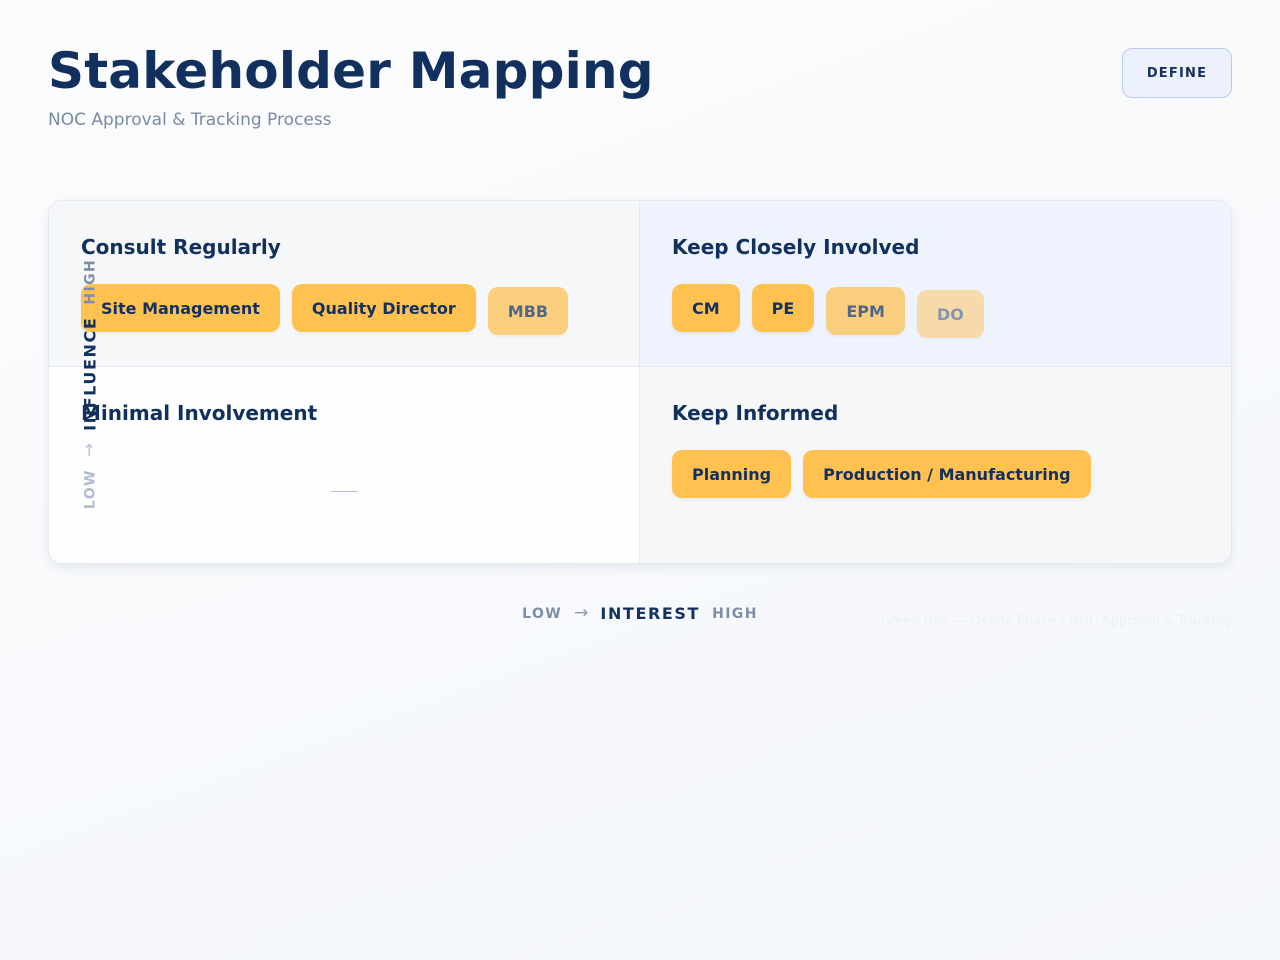 The width and height of the screenshot is (1280, 960). I want to click on stakeholder-chip-pe: PE, so click(783, 308).